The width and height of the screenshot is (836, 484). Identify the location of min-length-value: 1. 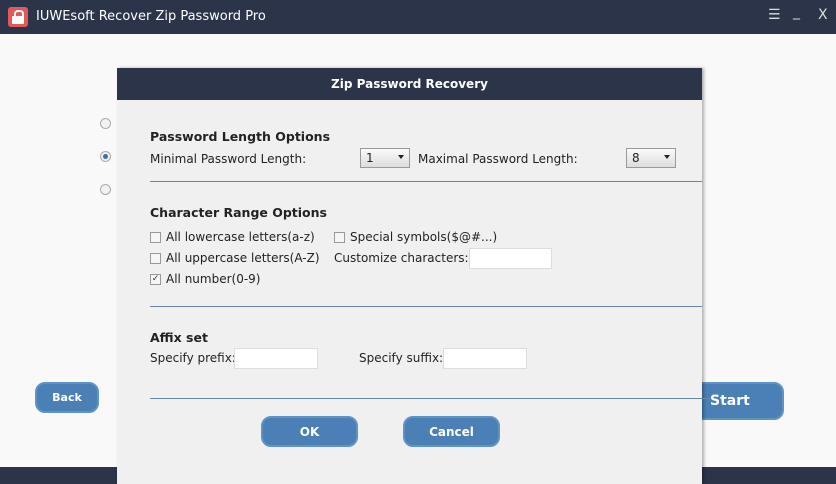
(370, 158).